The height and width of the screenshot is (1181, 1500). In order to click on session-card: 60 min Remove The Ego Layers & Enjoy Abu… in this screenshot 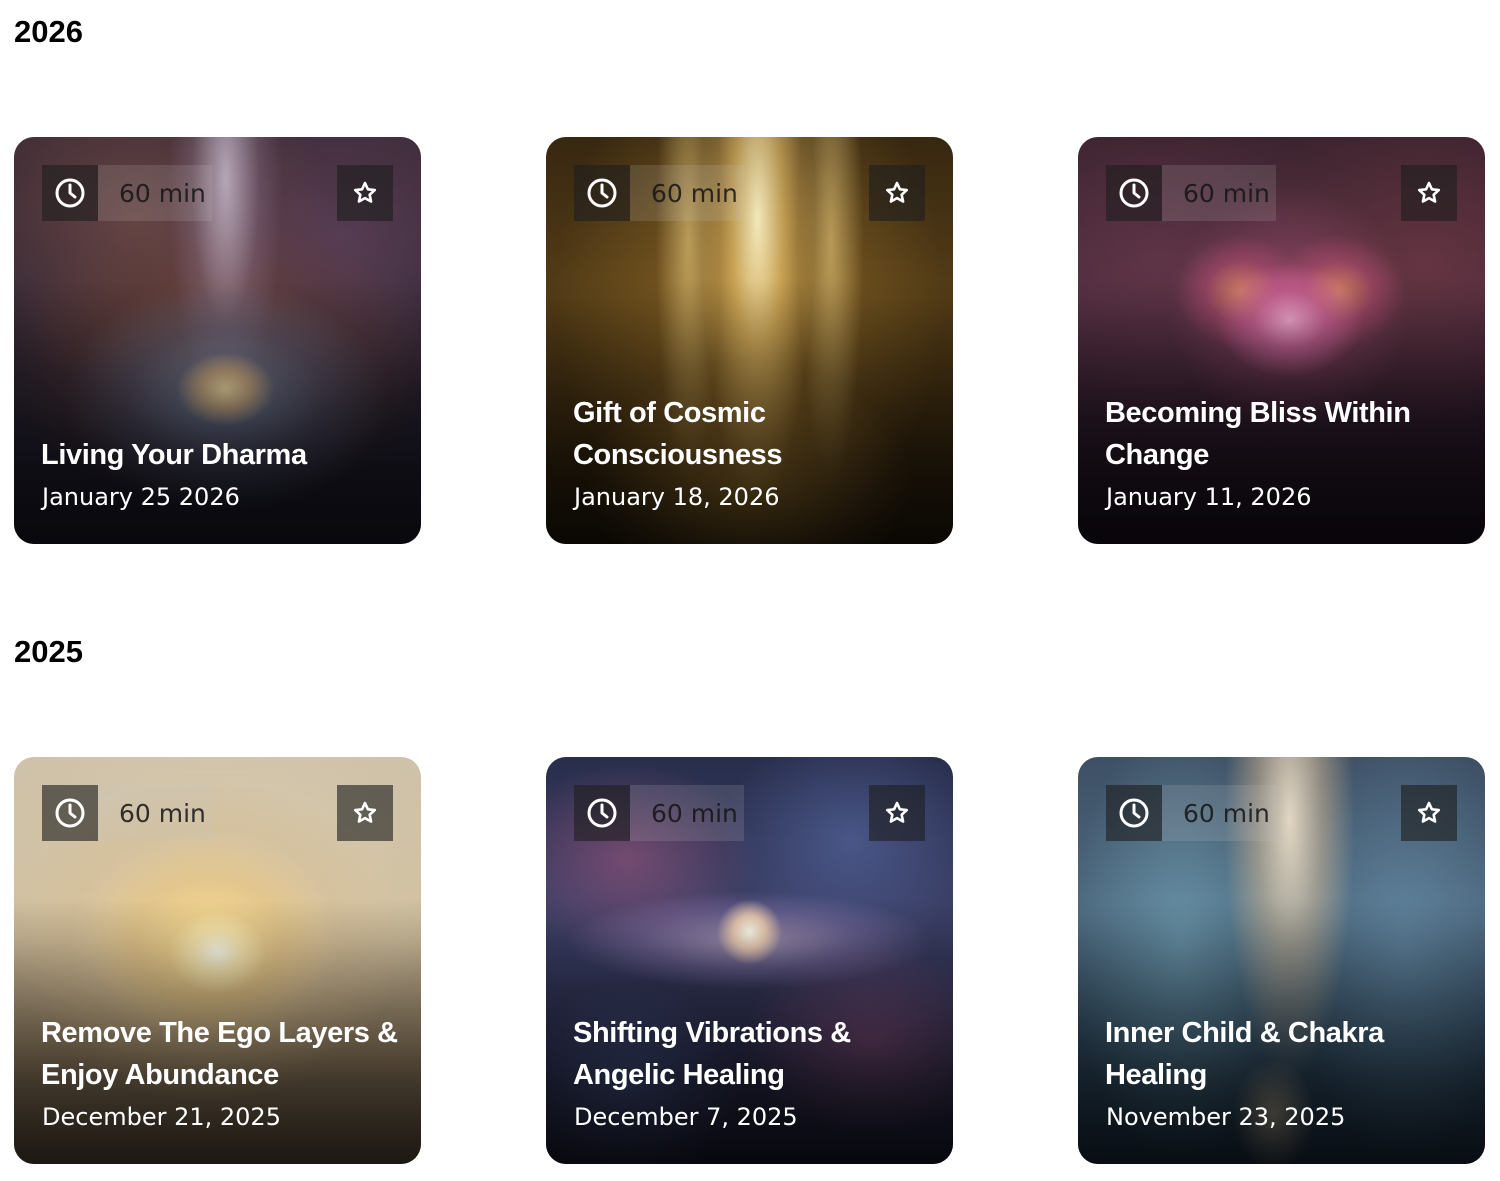, I will do `click(217, 960)`.